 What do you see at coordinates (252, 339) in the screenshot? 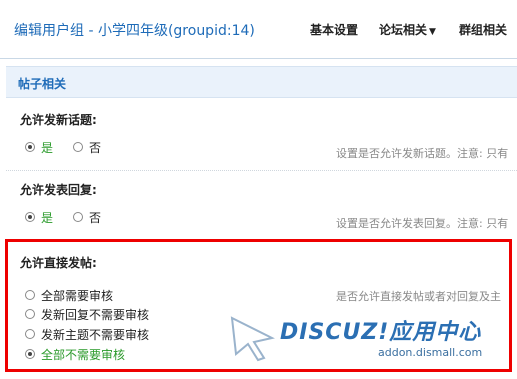
I see `cursor-arrow-icon` at bounding box center [252, 339].